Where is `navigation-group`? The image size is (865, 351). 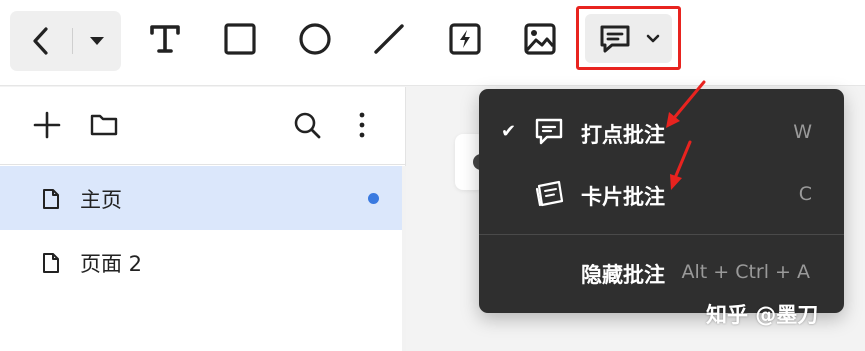
navigation-group is located at coordinates (65, 41).